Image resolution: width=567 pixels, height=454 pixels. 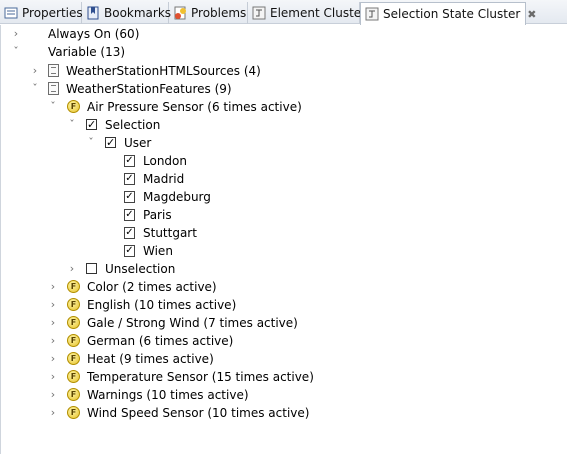 What do you see at coordinates (149, 89) in the screenshot?
I see `node-label: WeatherStationFeatures (9)` at bounding box center [149, 89].